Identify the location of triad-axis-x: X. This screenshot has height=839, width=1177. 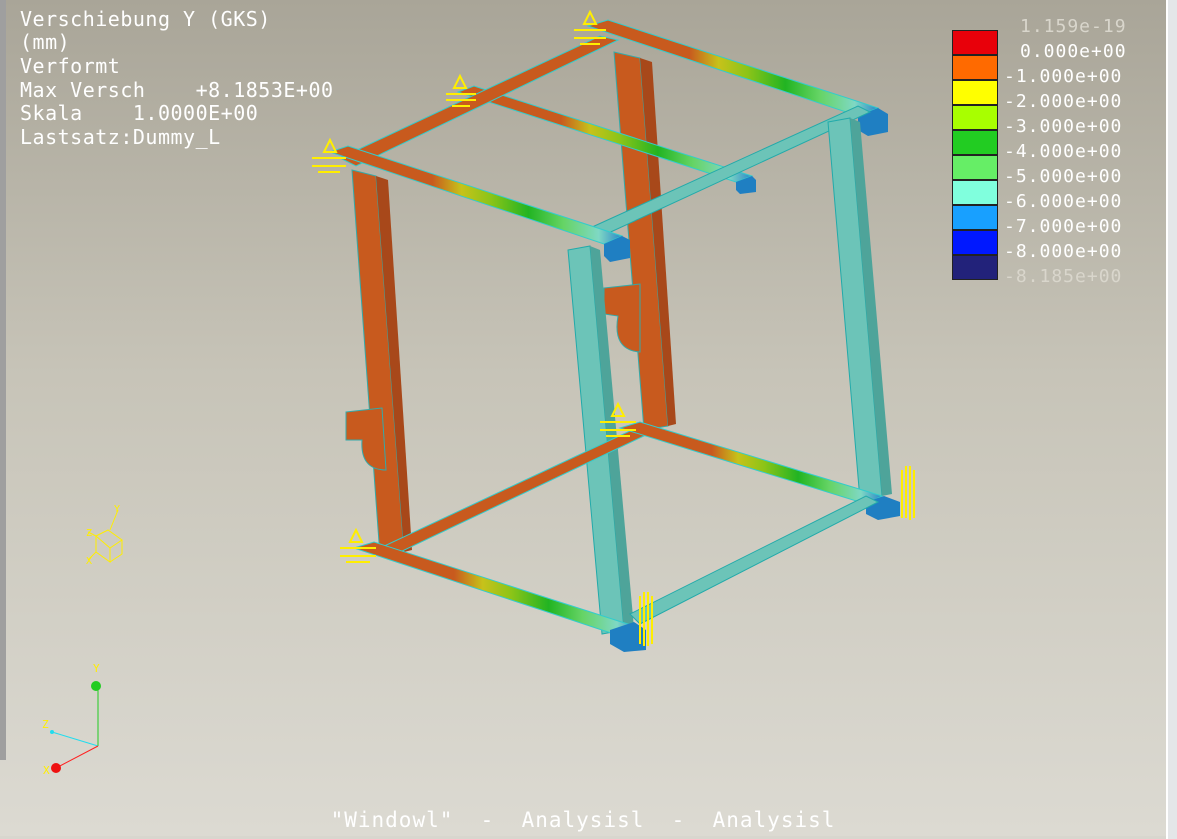
(46, 770).